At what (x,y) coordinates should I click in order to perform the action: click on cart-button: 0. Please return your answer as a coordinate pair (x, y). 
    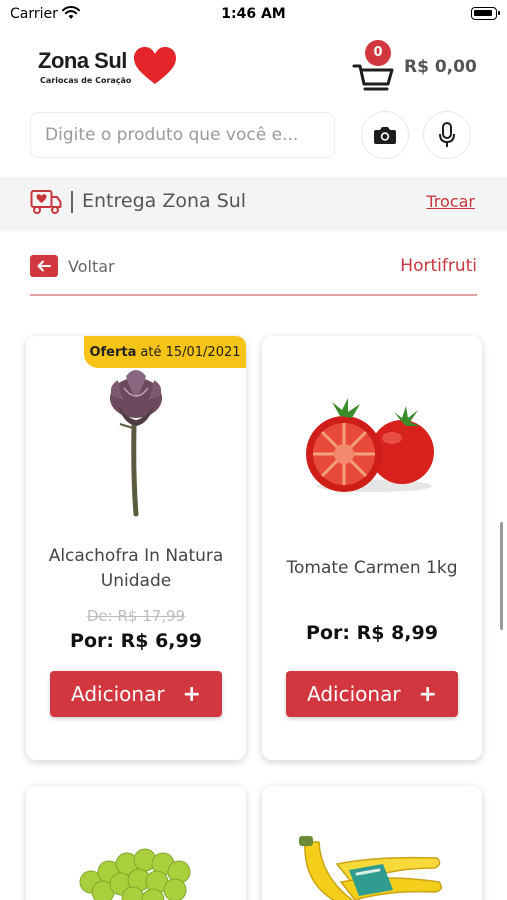
    Looking at the image, I should click on (374, 68).